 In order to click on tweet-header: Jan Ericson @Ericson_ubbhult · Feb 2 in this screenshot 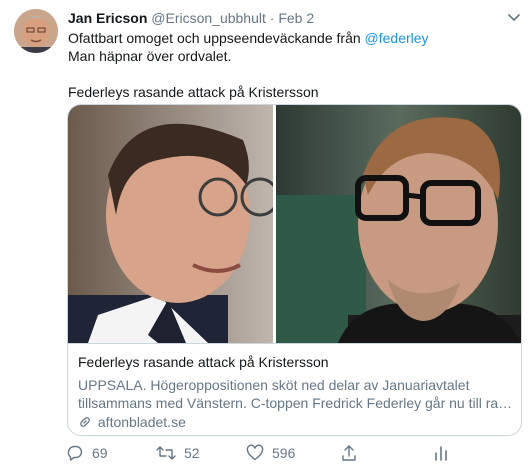, I will do `click(191, 18)`.